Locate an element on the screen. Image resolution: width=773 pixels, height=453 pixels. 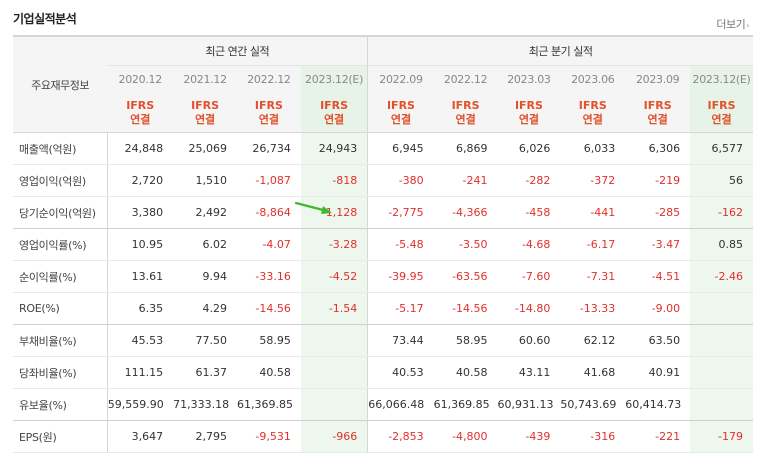
table-cell: 1,510 is located at coordinates (205, 180).